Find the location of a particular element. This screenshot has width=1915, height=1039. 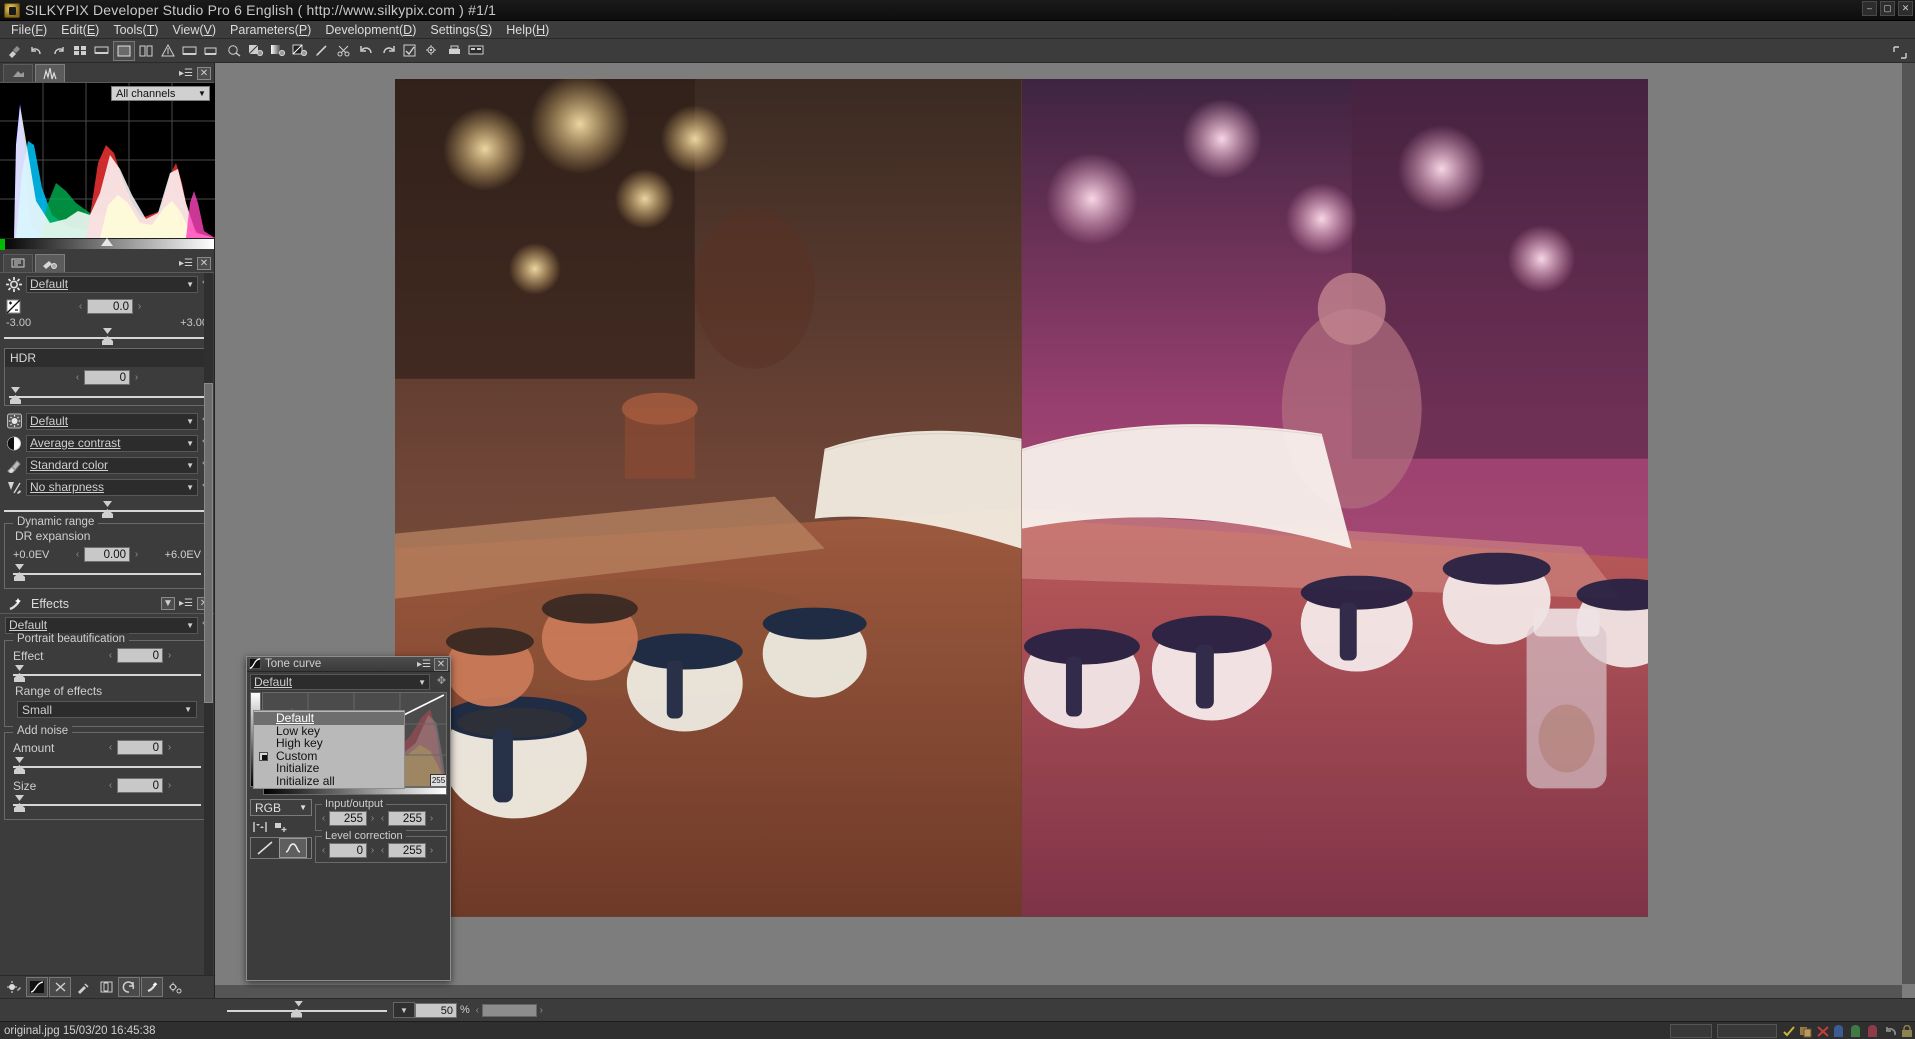

pen-icon is located at coordinates (322, 51).